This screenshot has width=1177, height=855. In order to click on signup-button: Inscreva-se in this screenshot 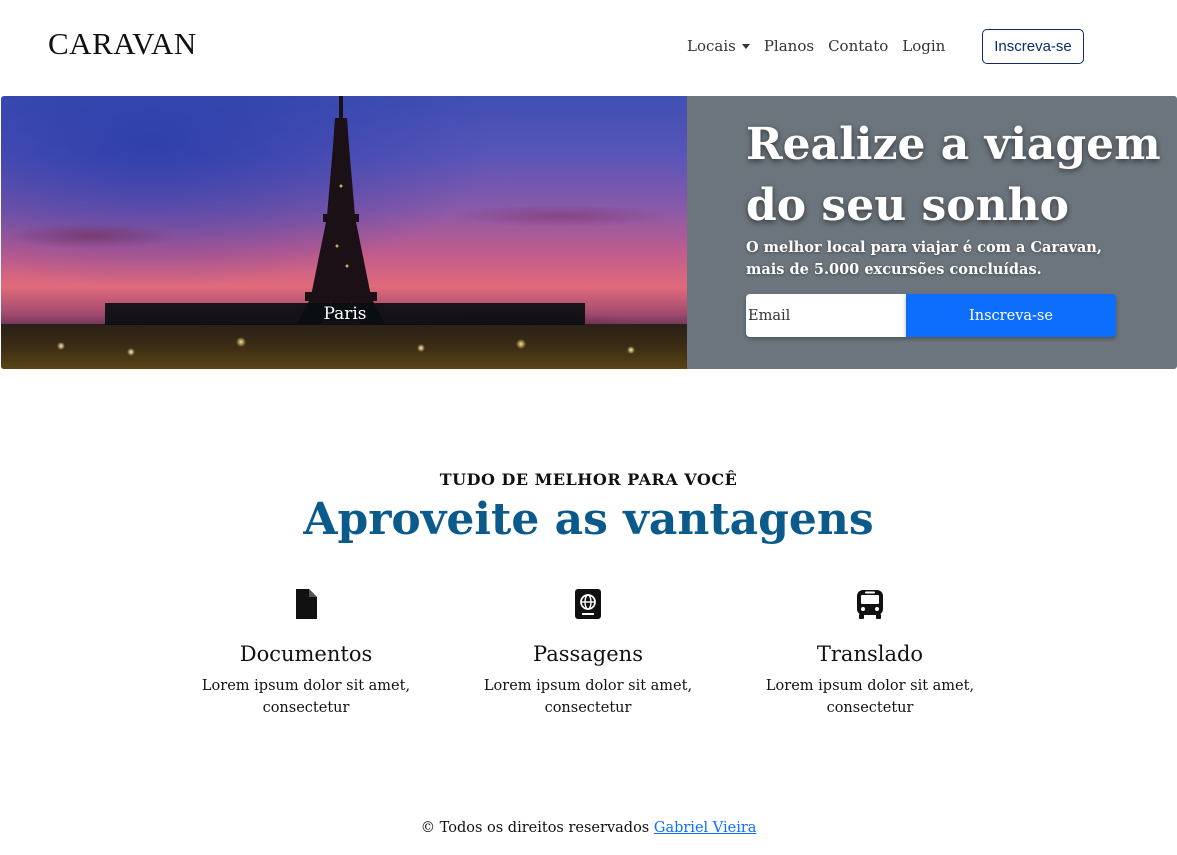, I will do `click(1033, 46)`.